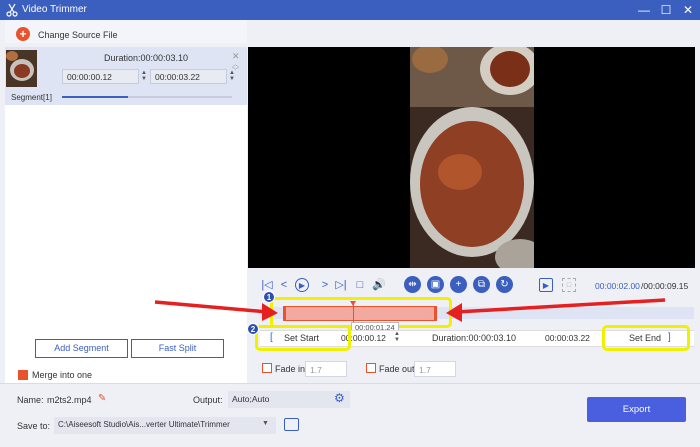 The height and width of the screenshot is (447, 700). What do you see at coordinates (397, 369) in the screenshot?
I see `fade-out-label: Fade out` at bounding box center [397, 369].